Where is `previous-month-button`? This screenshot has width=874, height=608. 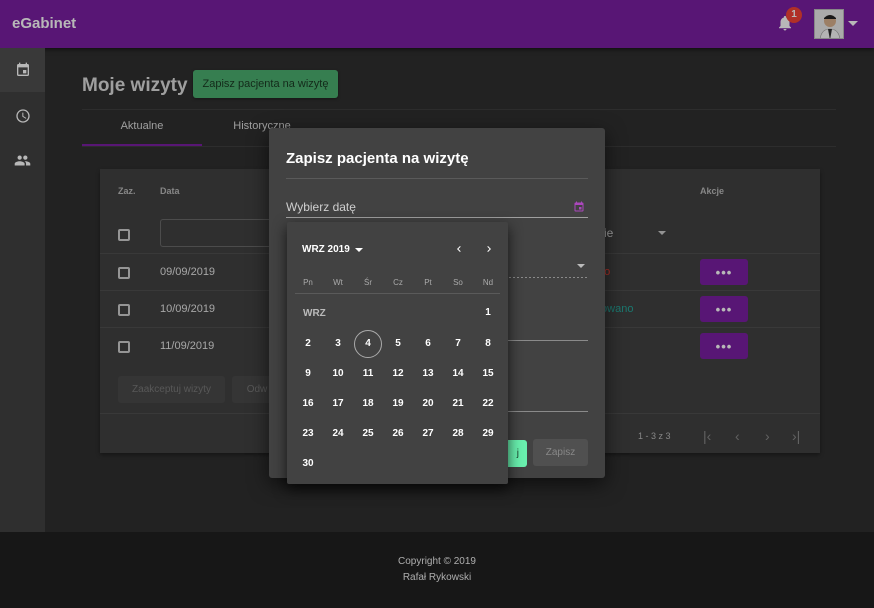
previous-month-button is located at coordinates (459, 249).